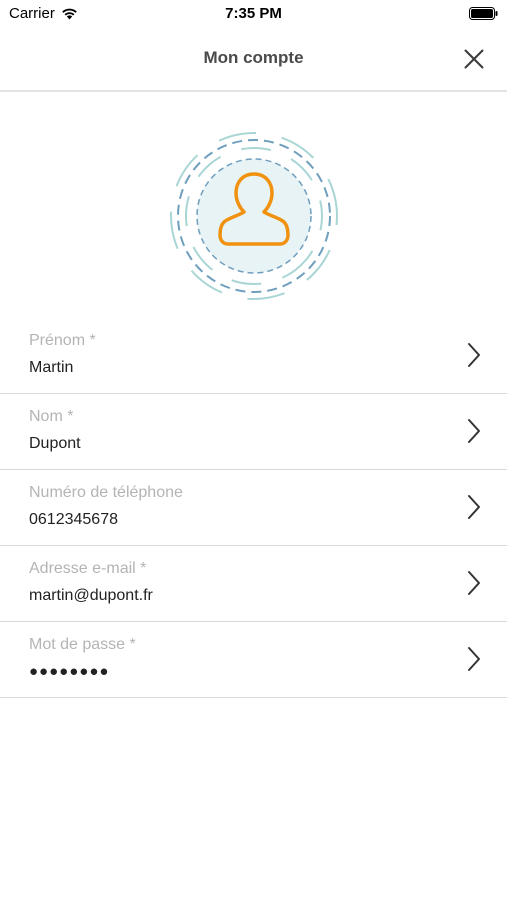  Describe the element at coordinates (106, 492) in the screenshot. I see `field-label: Numéro de téléphone` at that location.